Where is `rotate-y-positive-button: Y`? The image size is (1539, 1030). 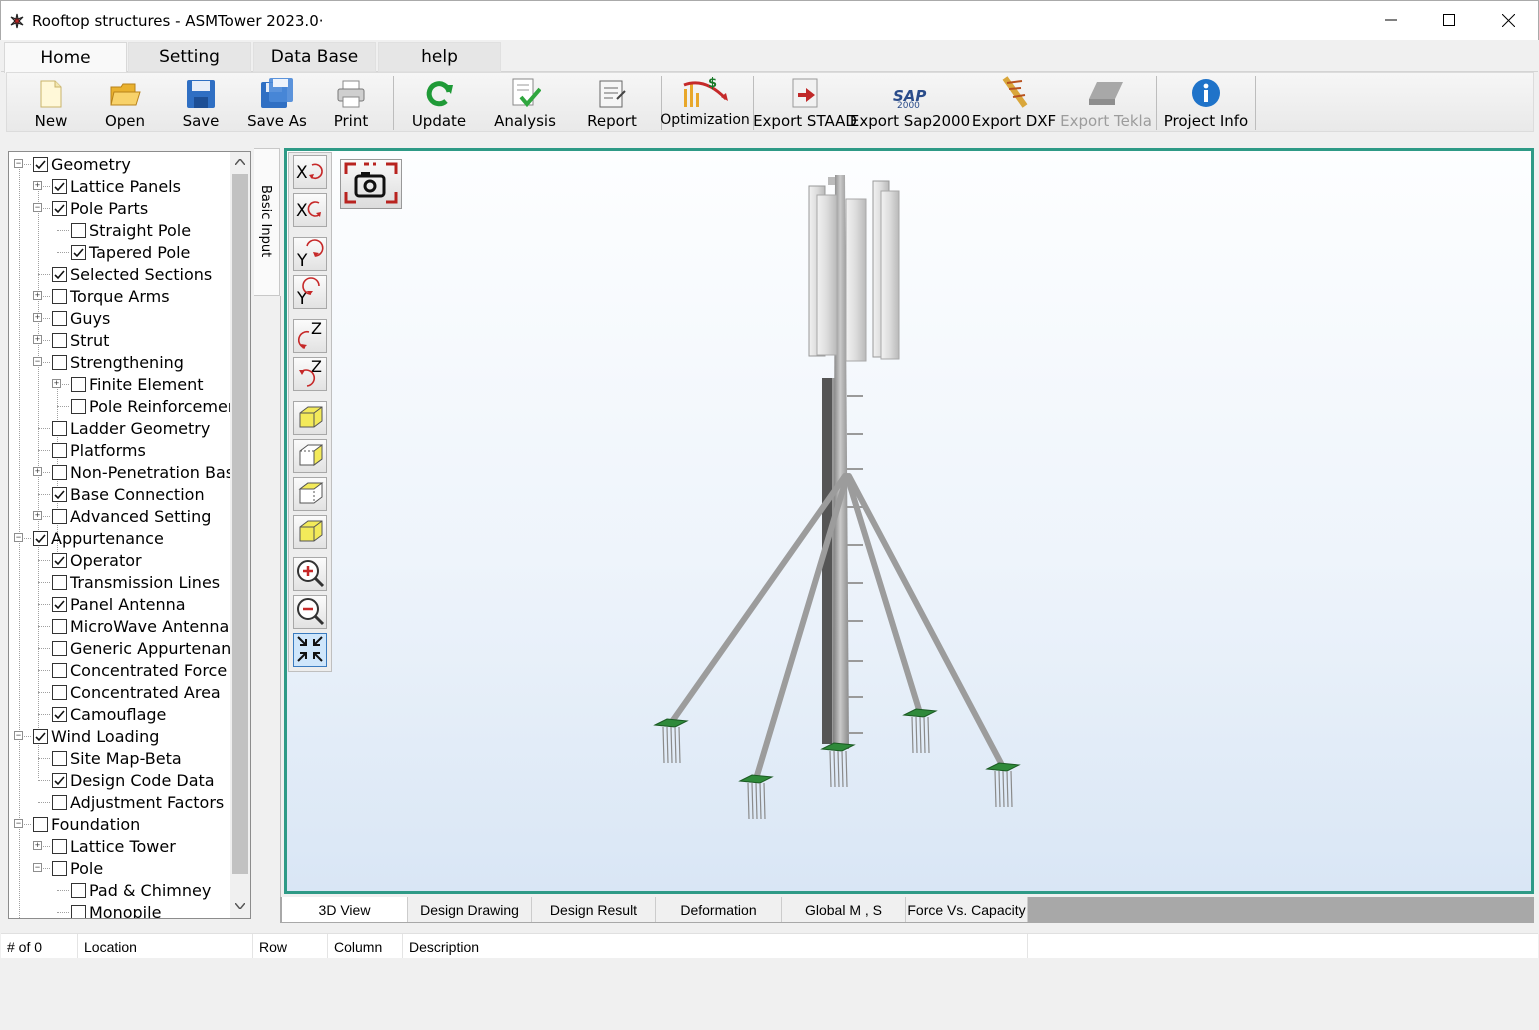 rotate-y-positive-button: Y is located at coordinates (310, 254).